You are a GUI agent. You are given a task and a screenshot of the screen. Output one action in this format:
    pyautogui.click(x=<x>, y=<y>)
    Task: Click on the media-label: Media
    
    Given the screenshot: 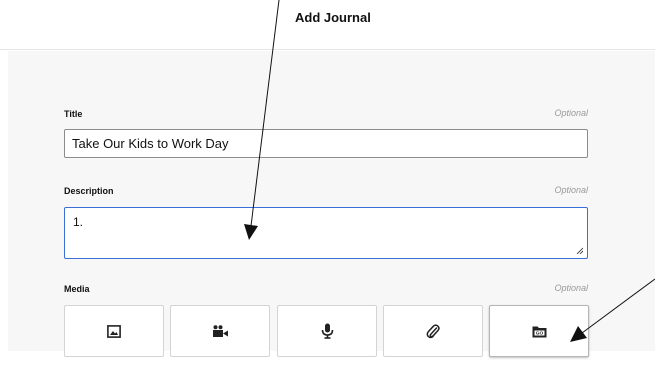 What is the action you would take?
    pyautogui.click(x=77, y=289)
    